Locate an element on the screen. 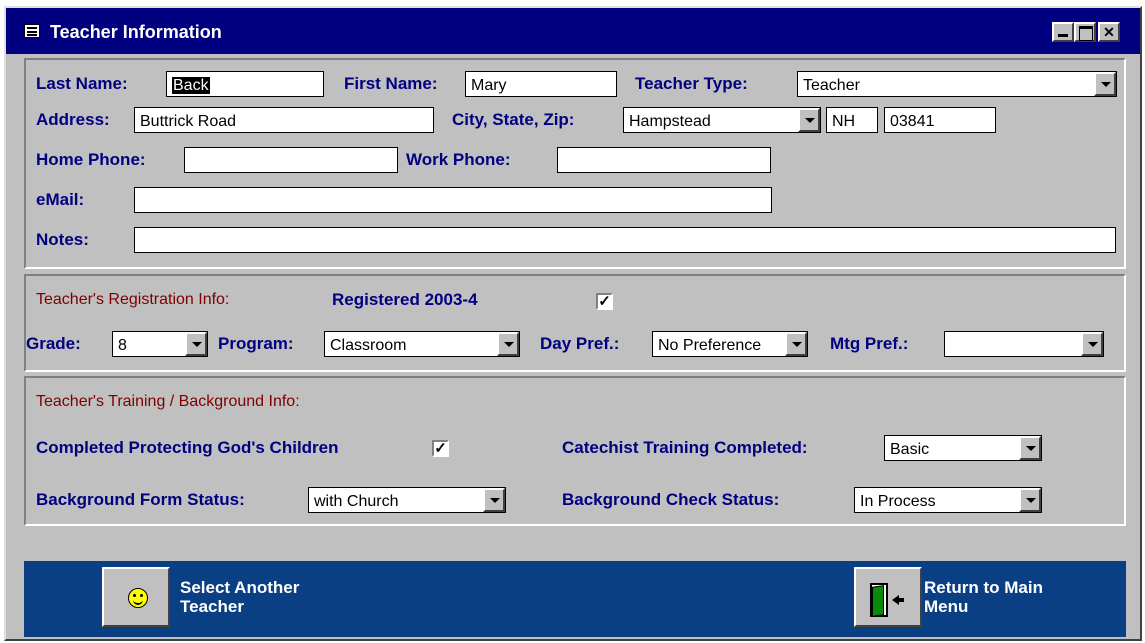 The image size is (1145, 643). protecting-checkbox: ✓ is located at coordinates (440, 448).